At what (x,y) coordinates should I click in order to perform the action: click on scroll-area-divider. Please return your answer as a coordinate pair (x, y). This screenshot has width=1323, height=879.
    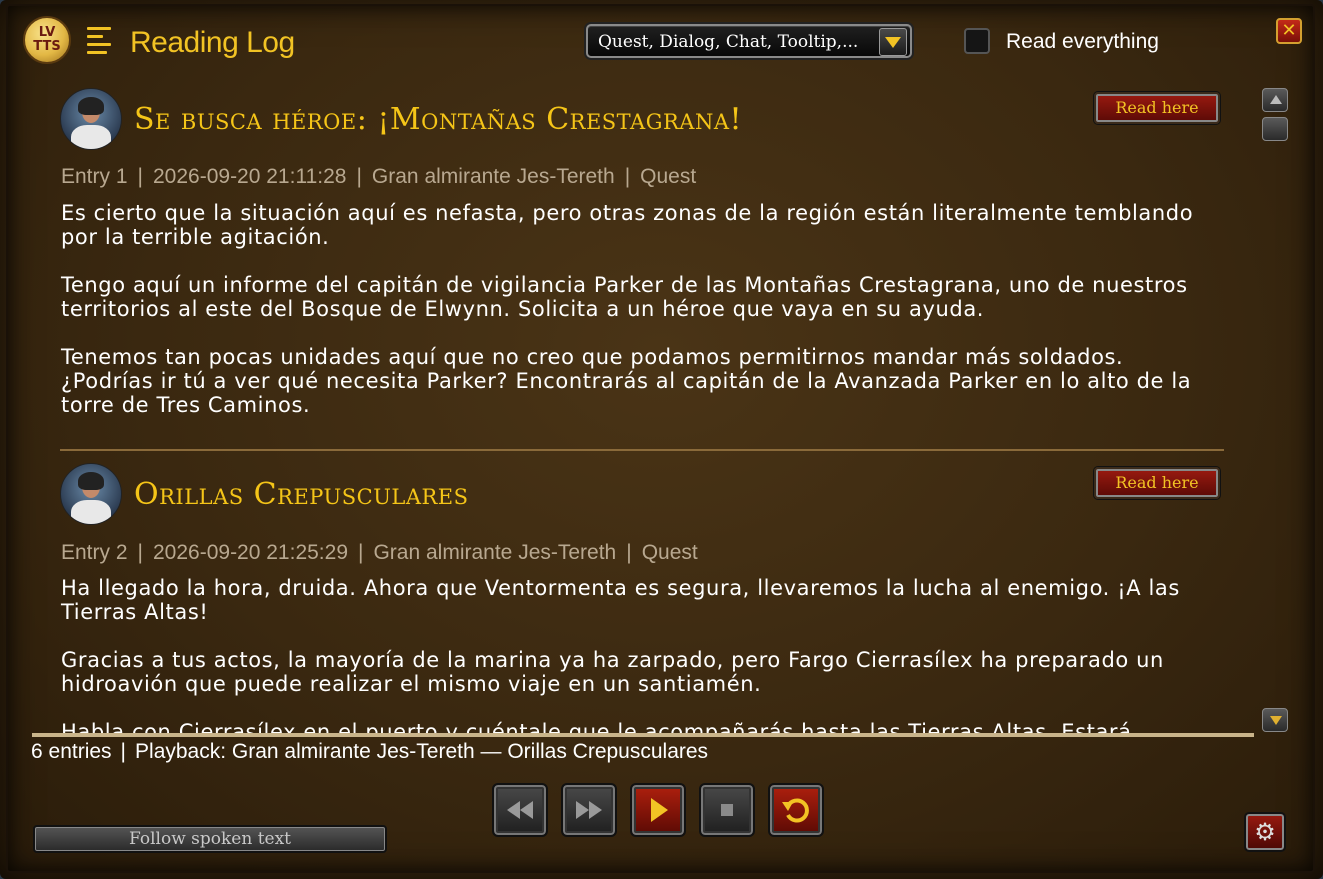
    Looking at the image, I should click on (643, 735).